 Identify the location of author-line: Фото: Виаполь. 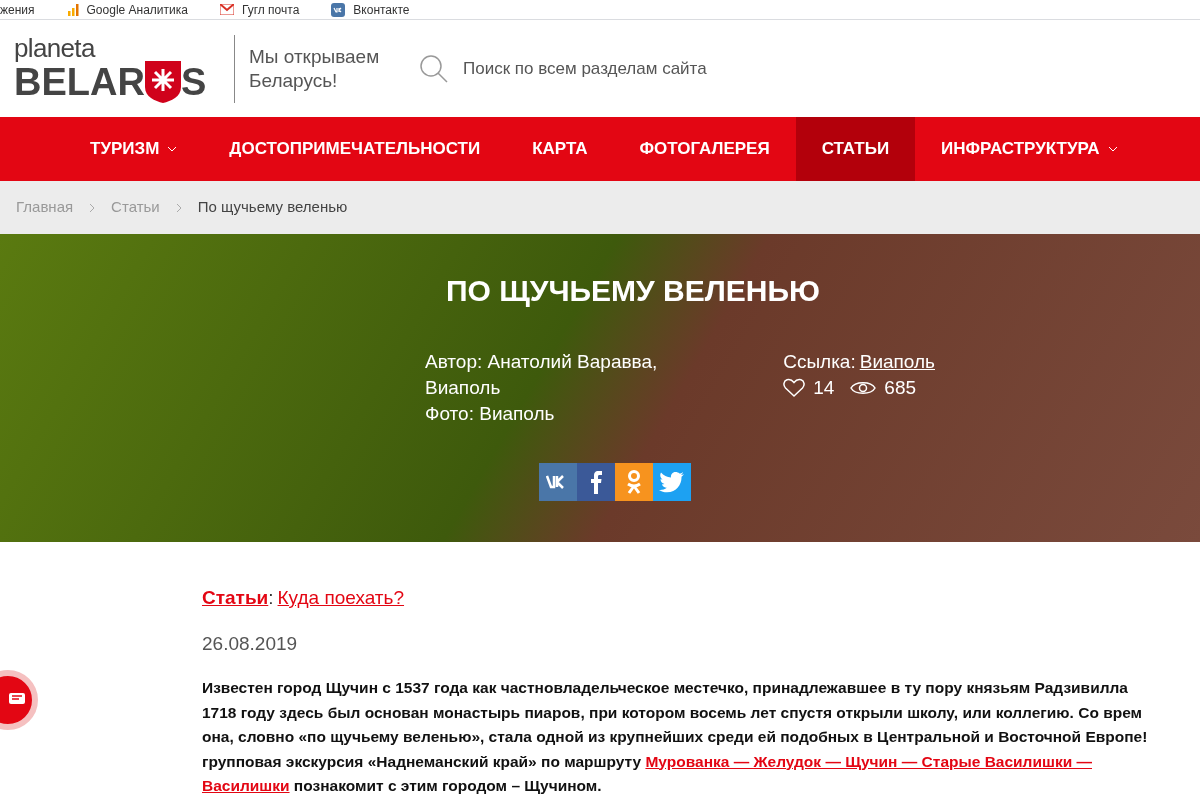
(490, 414).